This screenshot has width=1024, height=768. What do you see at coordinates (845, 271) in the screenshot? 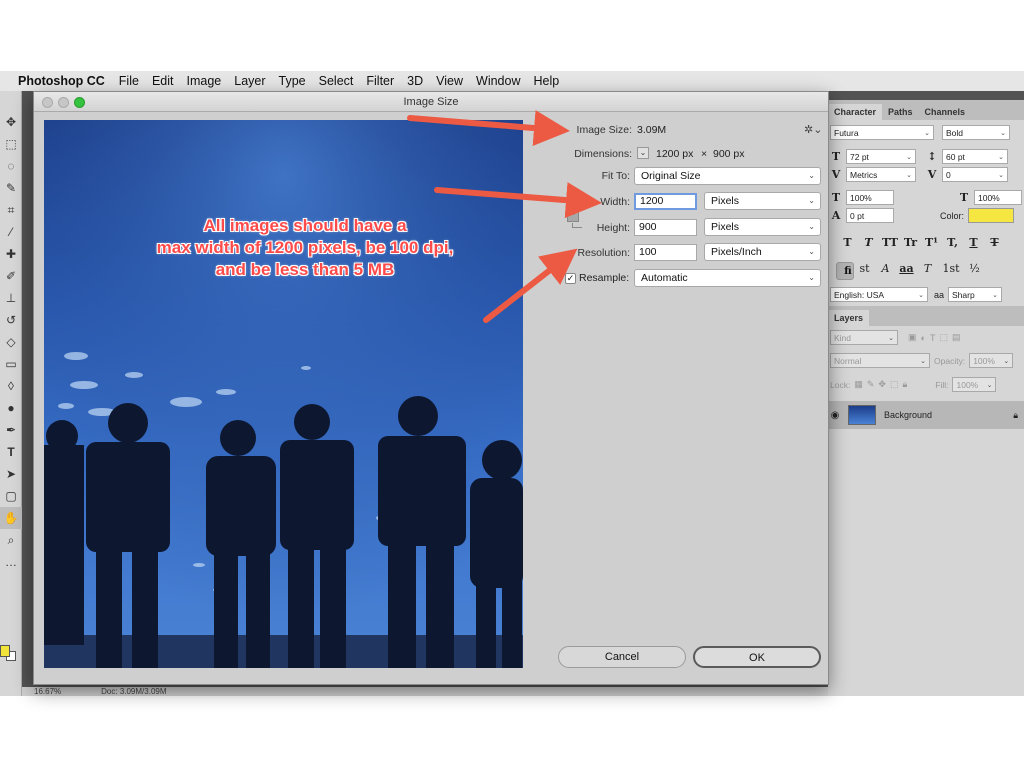
I see `ligatures-button: fi` at bounding box center [845, 271].